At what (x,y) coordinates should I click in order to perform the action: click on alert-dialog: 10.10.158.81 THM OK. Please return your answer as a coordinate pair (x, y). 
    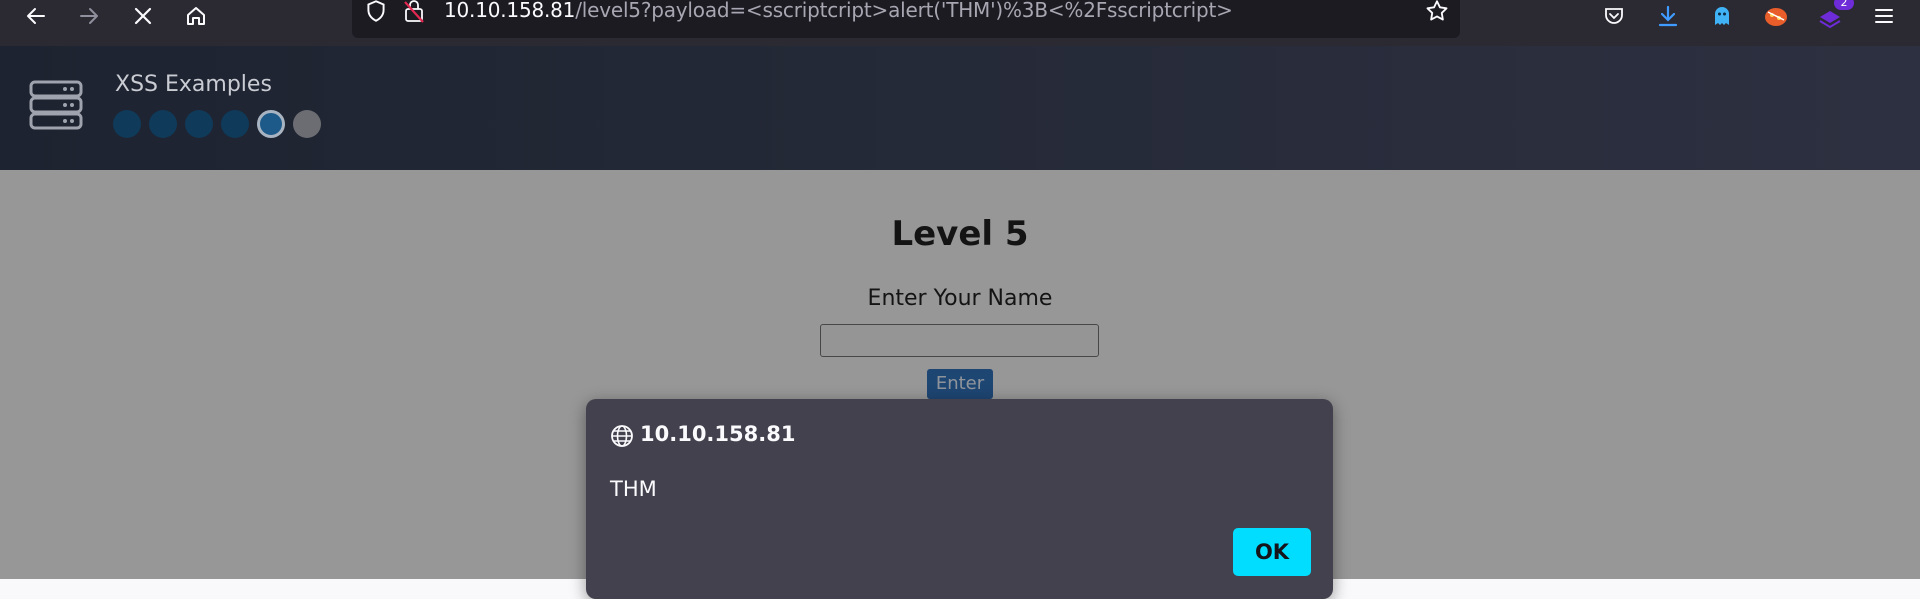
    Looking at the image, I should click on (959, 499).